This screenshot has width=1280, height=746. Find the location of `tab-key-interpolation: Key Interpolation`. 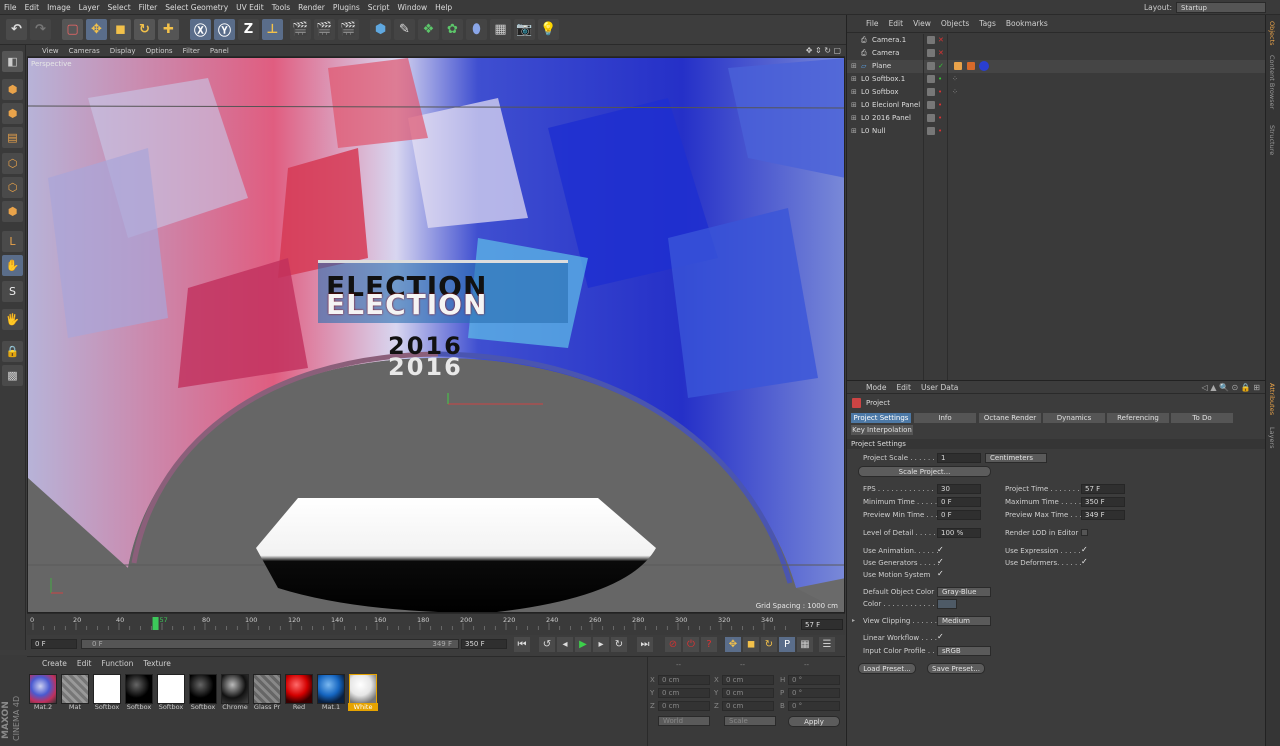

tab-key-interpolation: Key Interpolation is located at coordinates (882, 430).